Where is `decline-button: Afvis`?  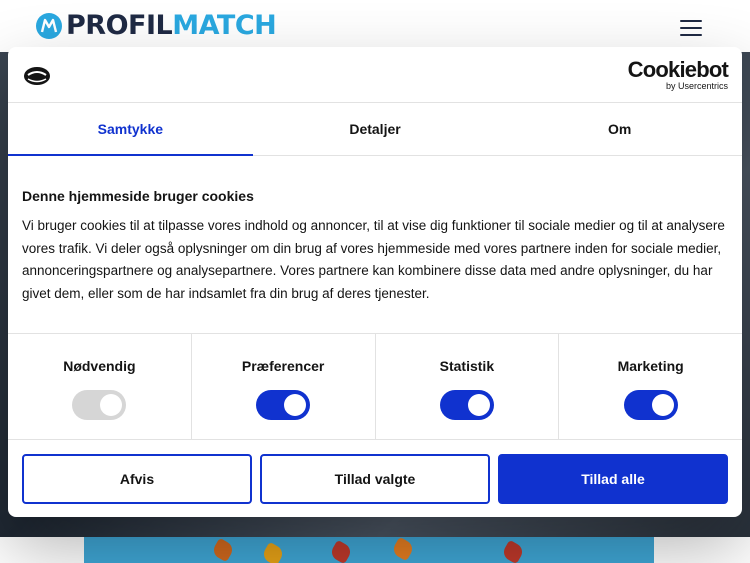
decline-button: Afvis is located at coordinates (137, 479).